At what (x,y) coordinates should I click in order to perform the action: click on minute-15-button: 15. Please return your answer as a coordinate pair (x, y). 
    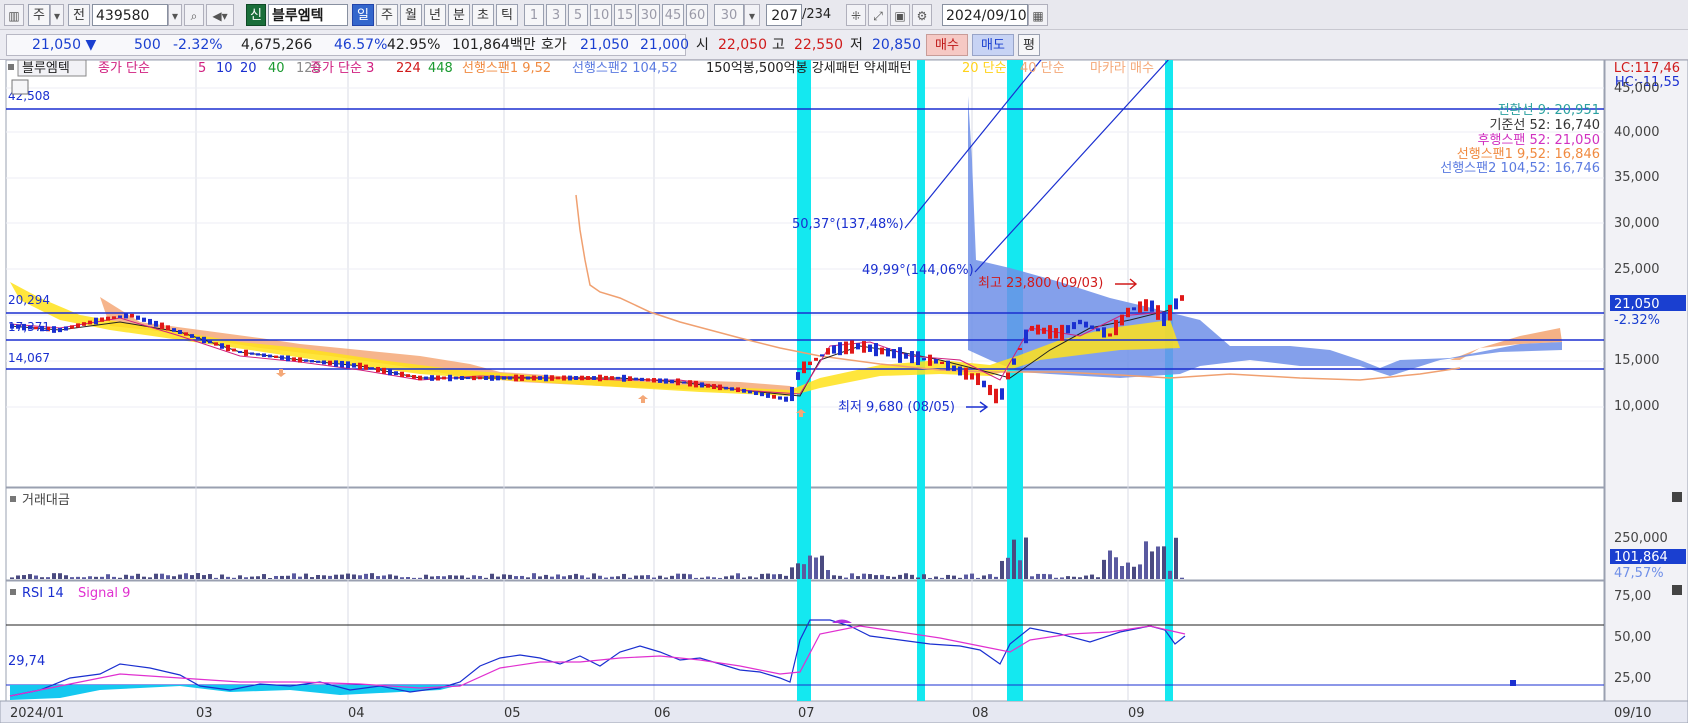
    Looking at the image, I should click on (625, 15).